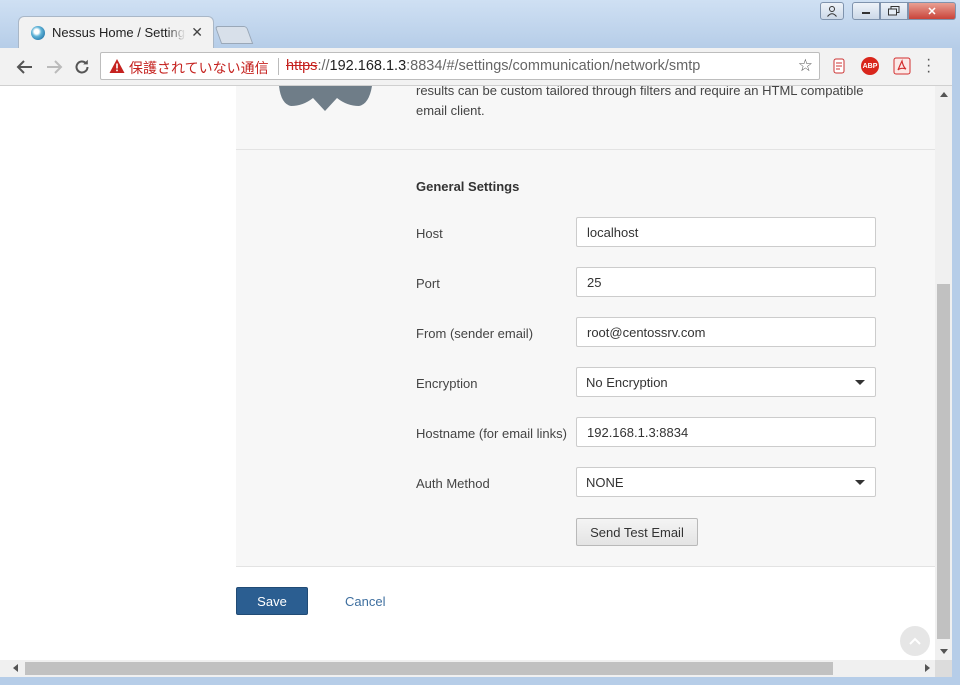  I want to click on port-label: Port, so click(428, 283).